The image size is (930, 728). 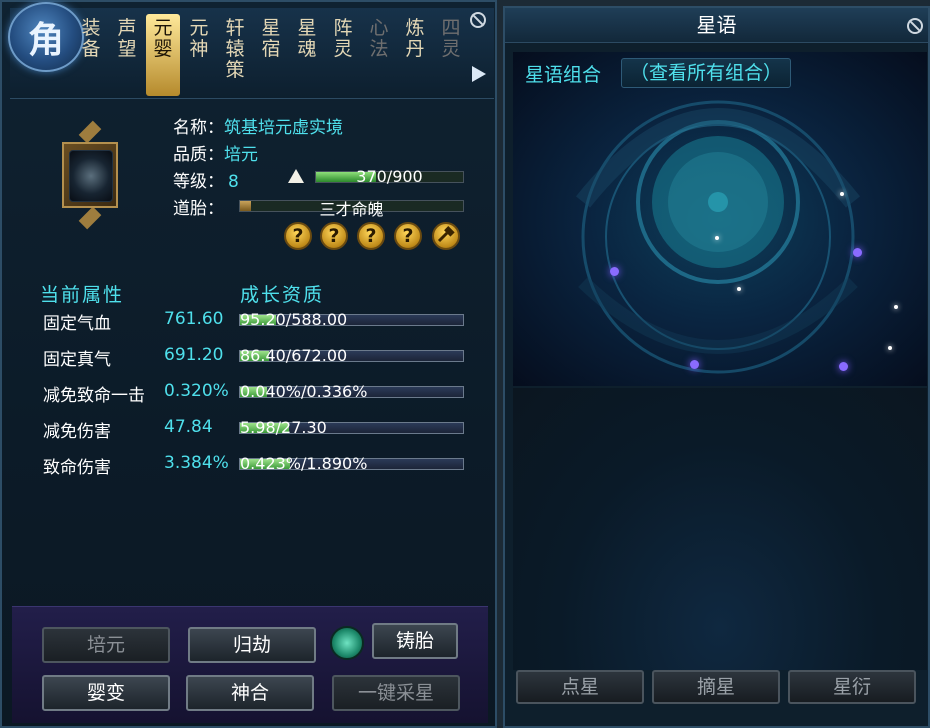 I want to click on tab-label-char: 星, so click(x=307, y=28).